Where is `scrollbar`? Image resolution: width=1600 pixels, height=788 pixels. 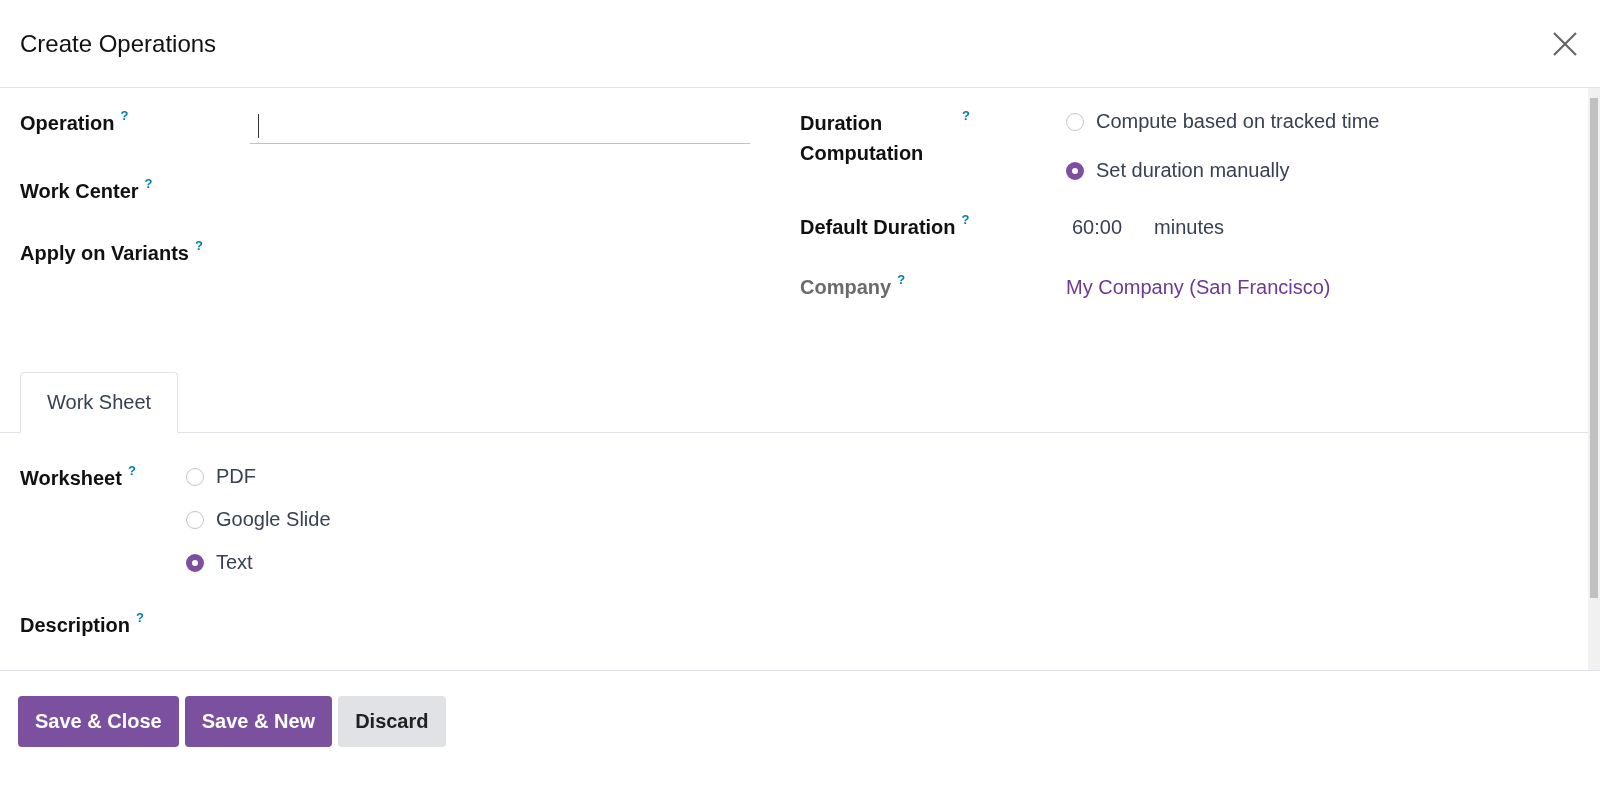
scrollbar is located at coordinates (1594, 379).